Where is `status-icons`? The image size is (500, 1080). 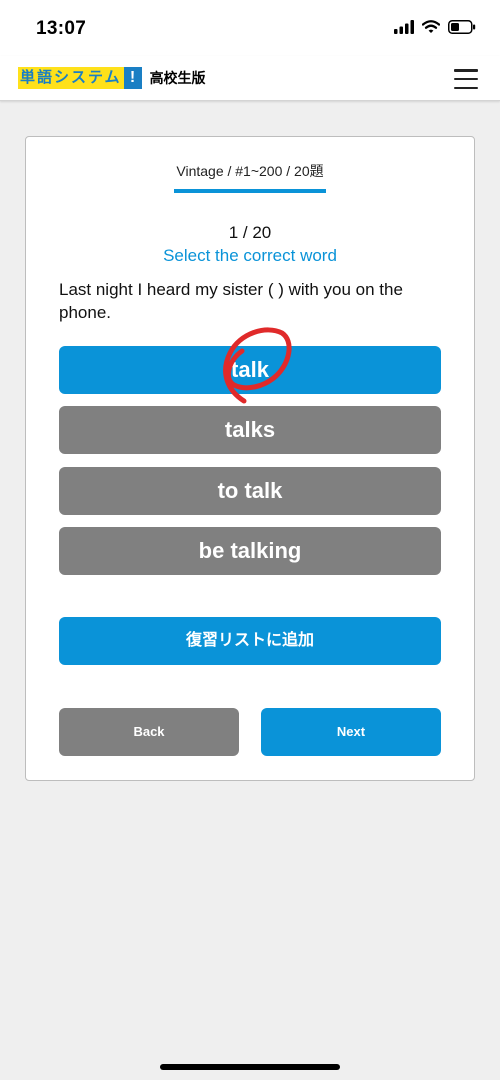
status-icons is located at coordinates (435, 29).